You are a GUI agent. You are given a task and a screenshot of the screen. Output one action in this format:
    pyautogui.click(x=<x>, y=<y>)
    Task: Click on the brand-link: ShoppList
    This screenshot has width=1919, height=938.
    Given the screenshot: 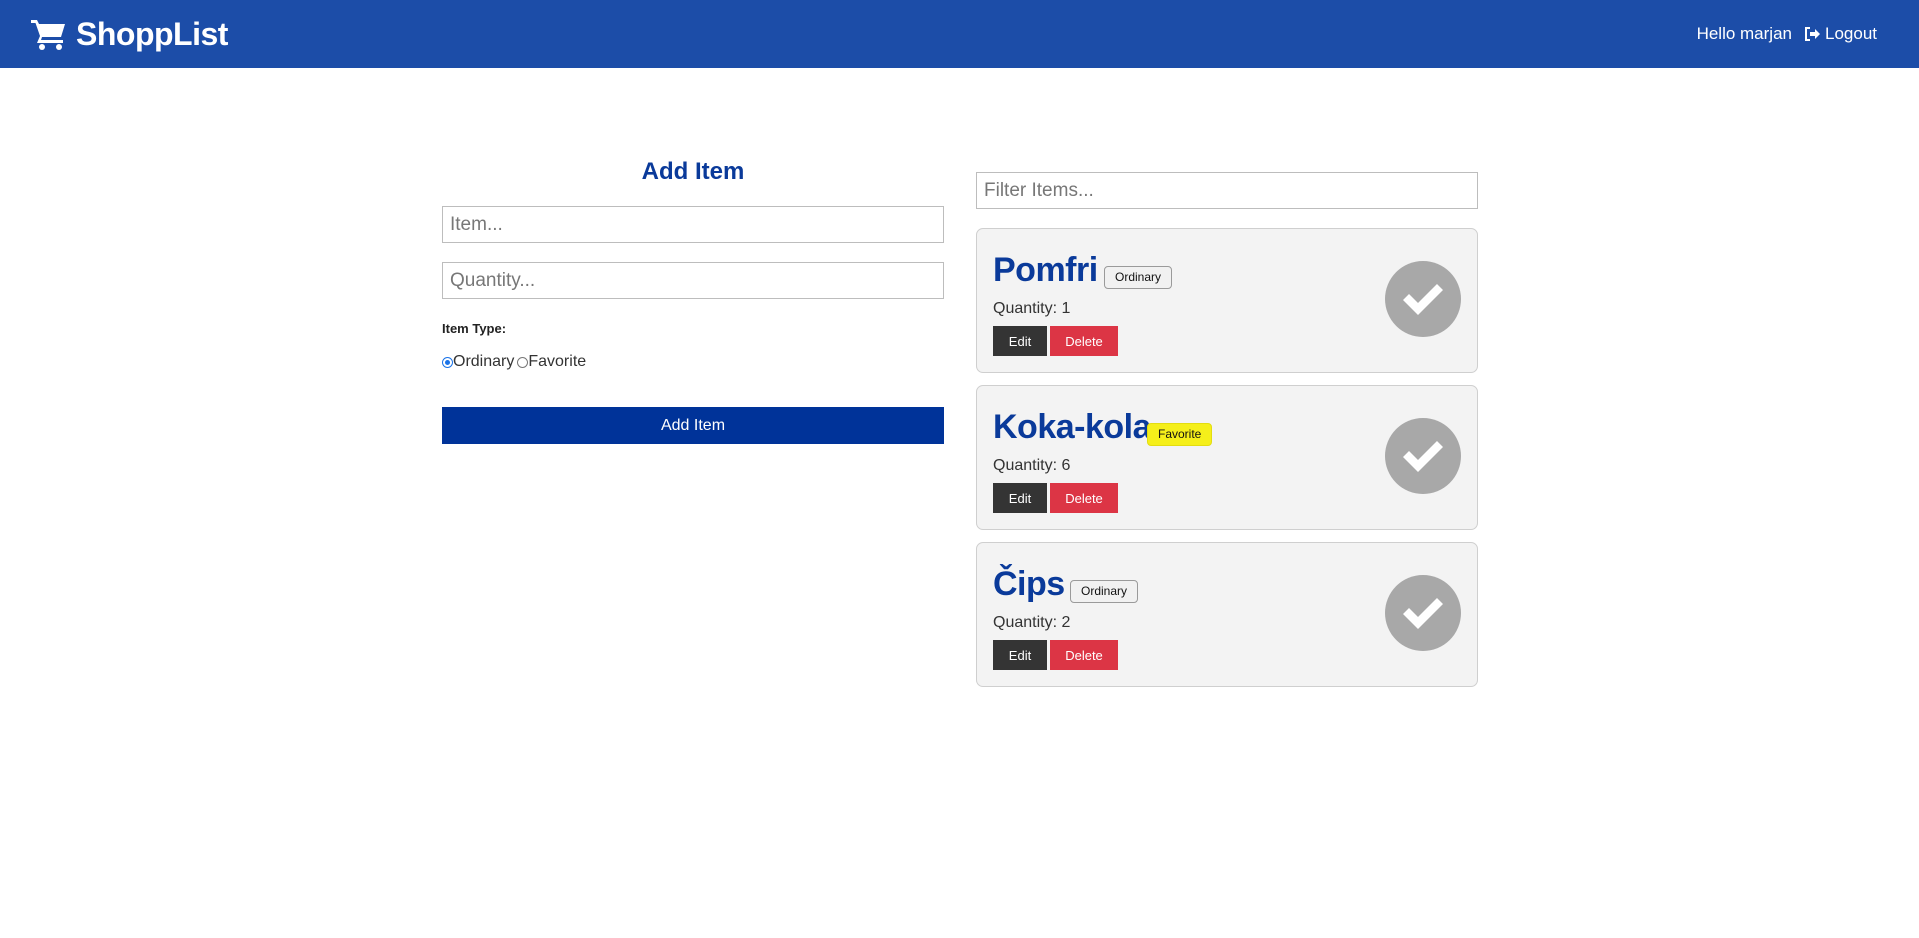 What is the action you would take?
    pyautogui.click(x=129, y=34)
    